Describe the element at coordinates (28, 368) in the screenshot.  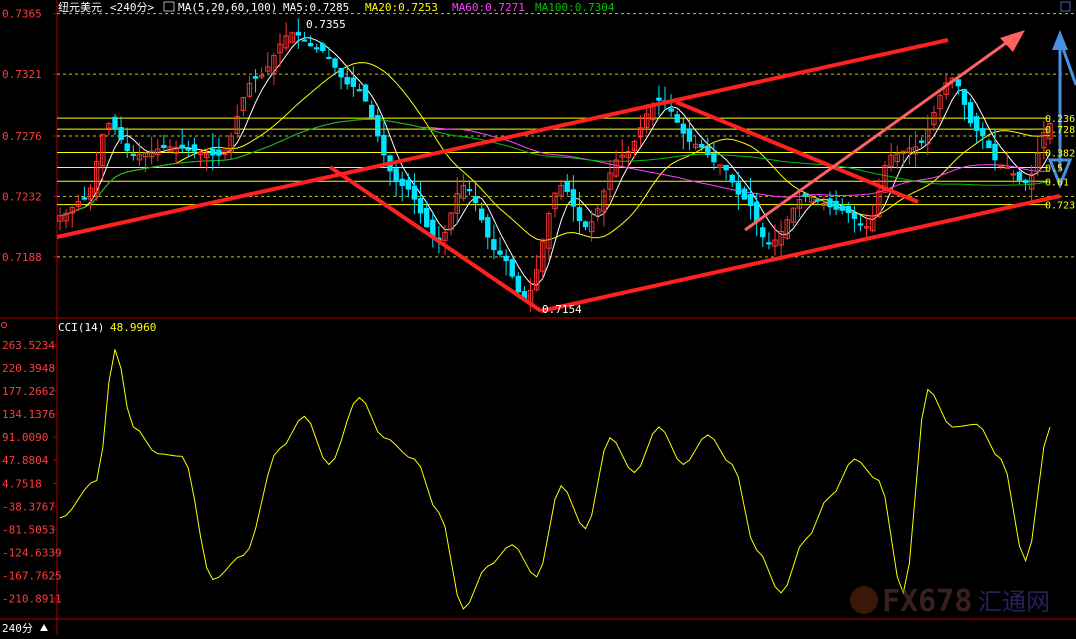
I see `cci-tick-label: 220.3948` at that location.